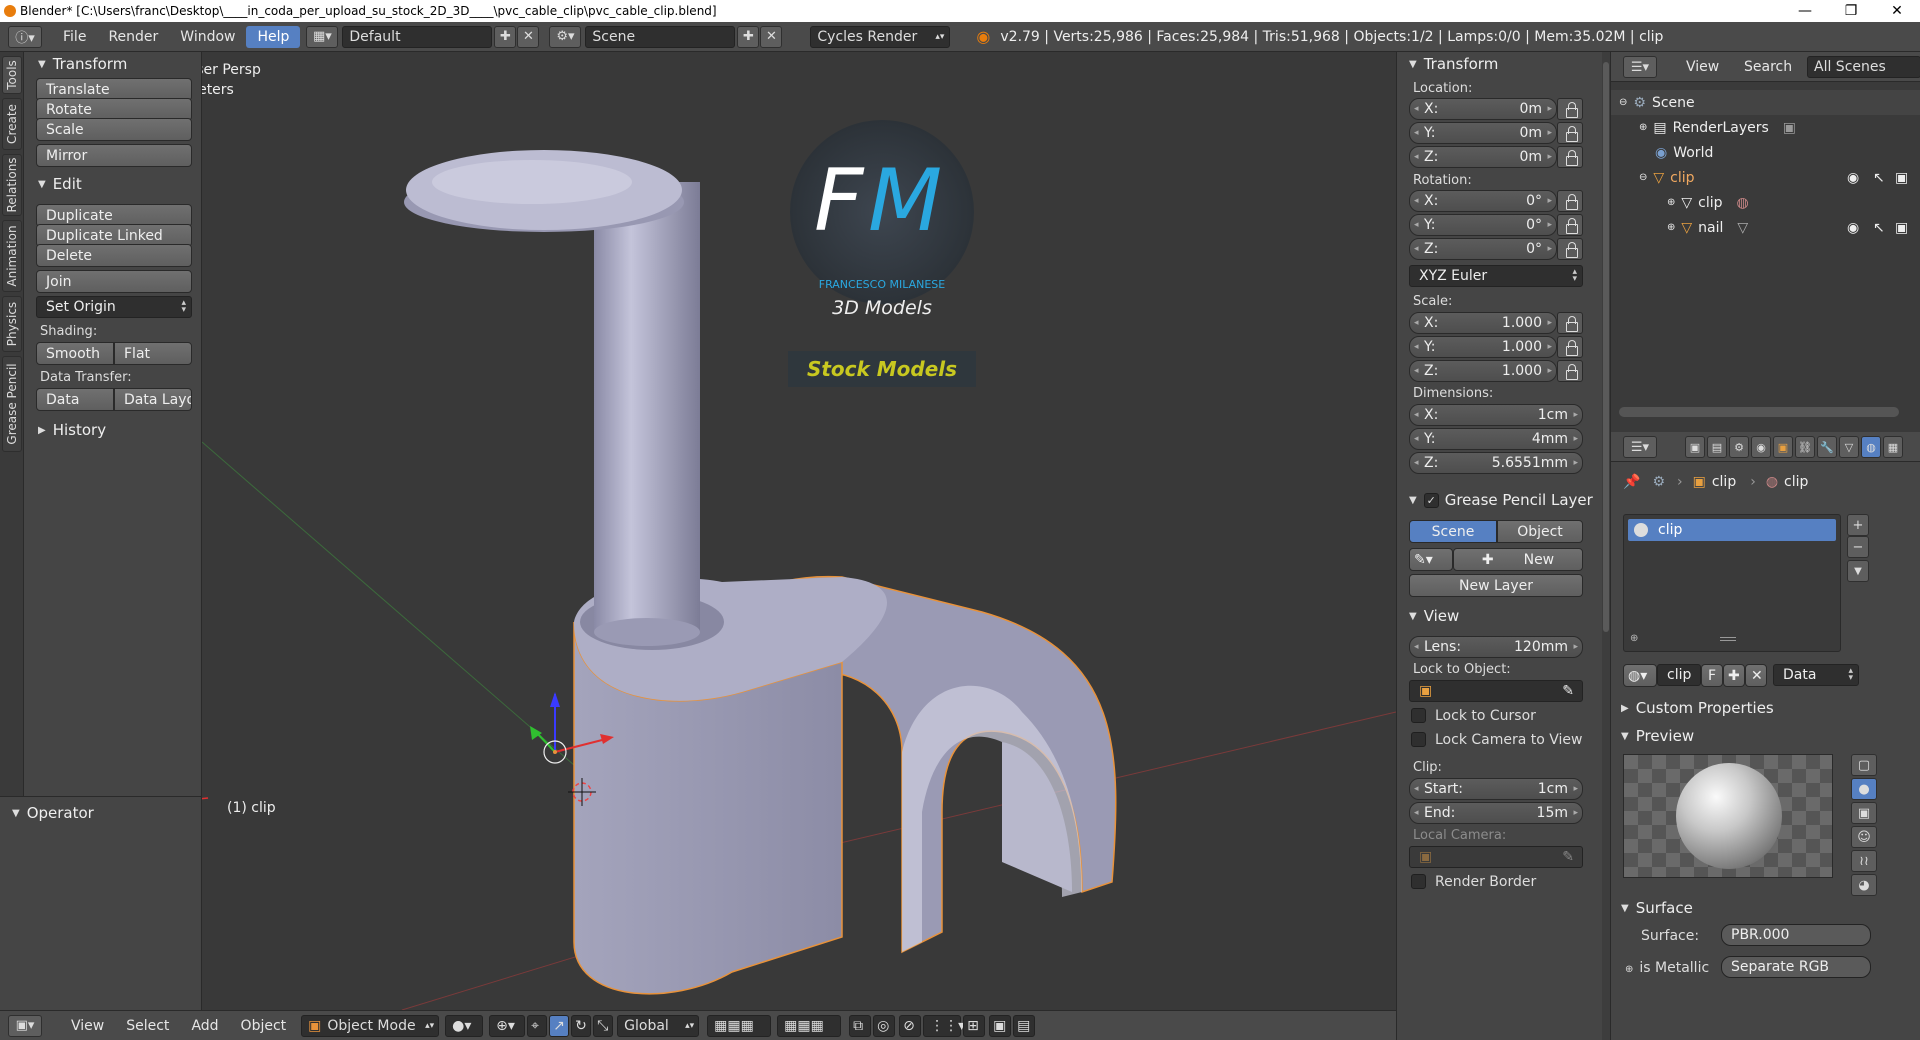 The image size is (1920, 1040). I want to click on preview-flat-icon: ▢, so click(1864, 765).